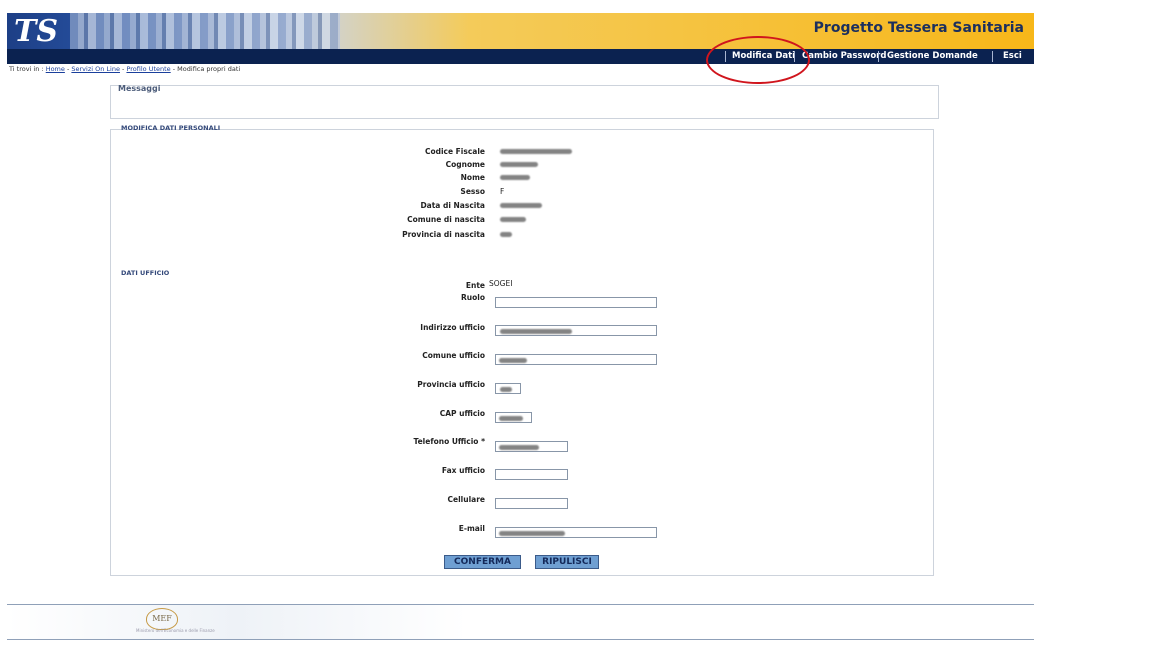  Describe the element at coordinates (26, 69) in the screenshot. I see `breadcrumb-prefix: Ti trovi in :` at that location.